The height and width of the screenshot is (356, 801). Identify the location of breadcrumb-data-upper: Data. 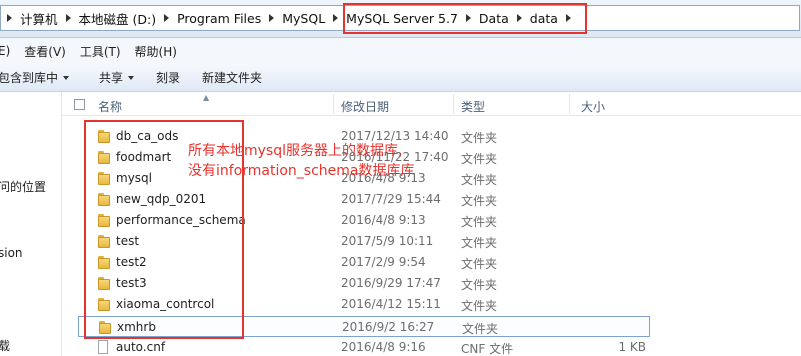
(494, 18).